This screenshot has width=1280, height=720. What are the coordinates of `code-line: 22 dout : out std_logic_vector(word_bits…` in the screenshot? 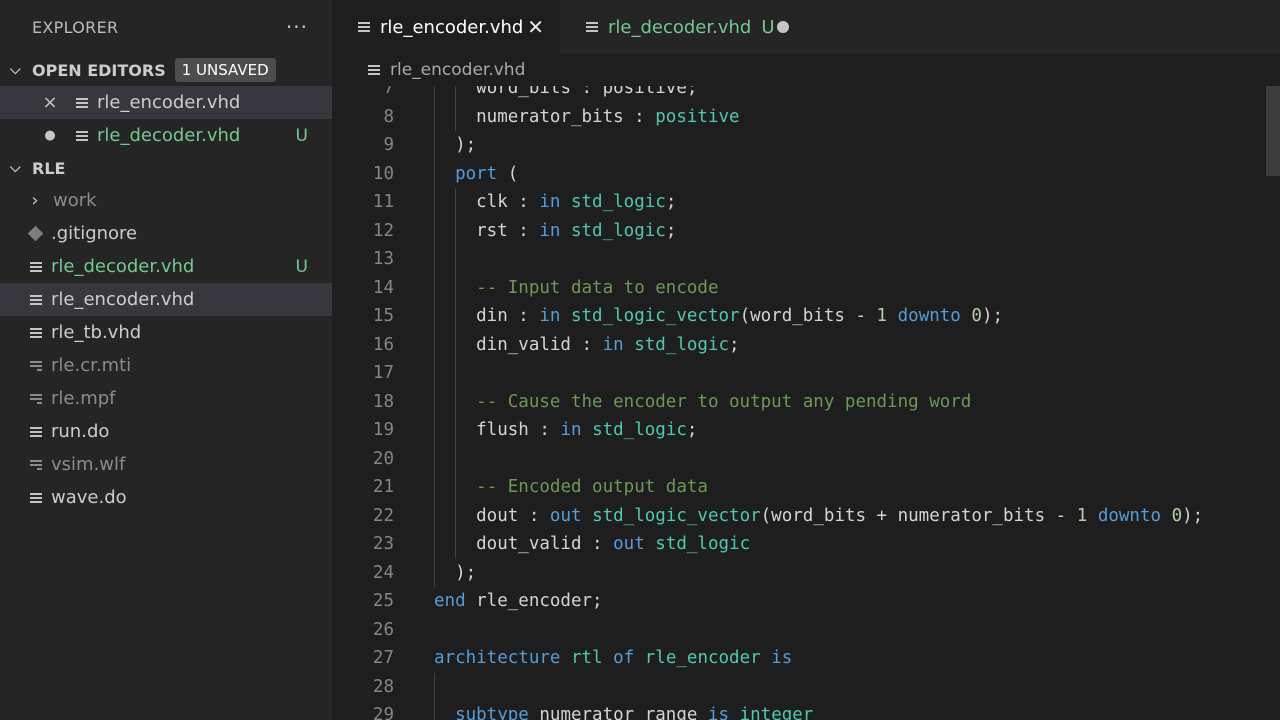 It's located at (806, 516).